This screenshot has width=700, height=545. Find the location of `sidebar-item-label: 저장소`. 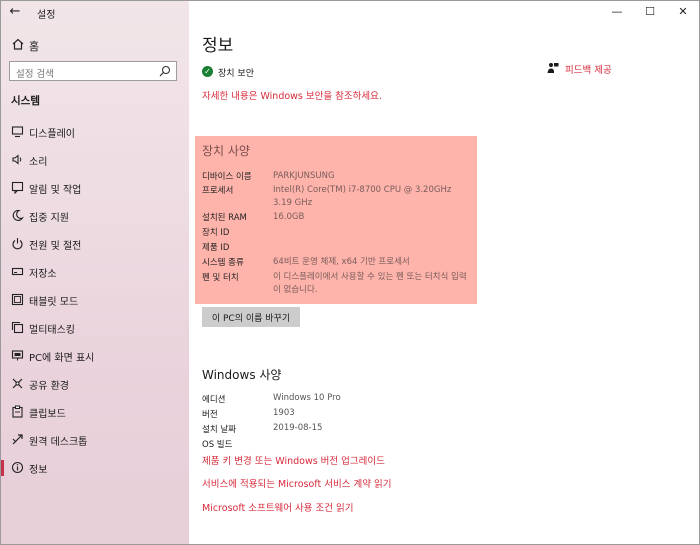

sidebar-item-label: 저장소 is located at coordinates (43, 274).